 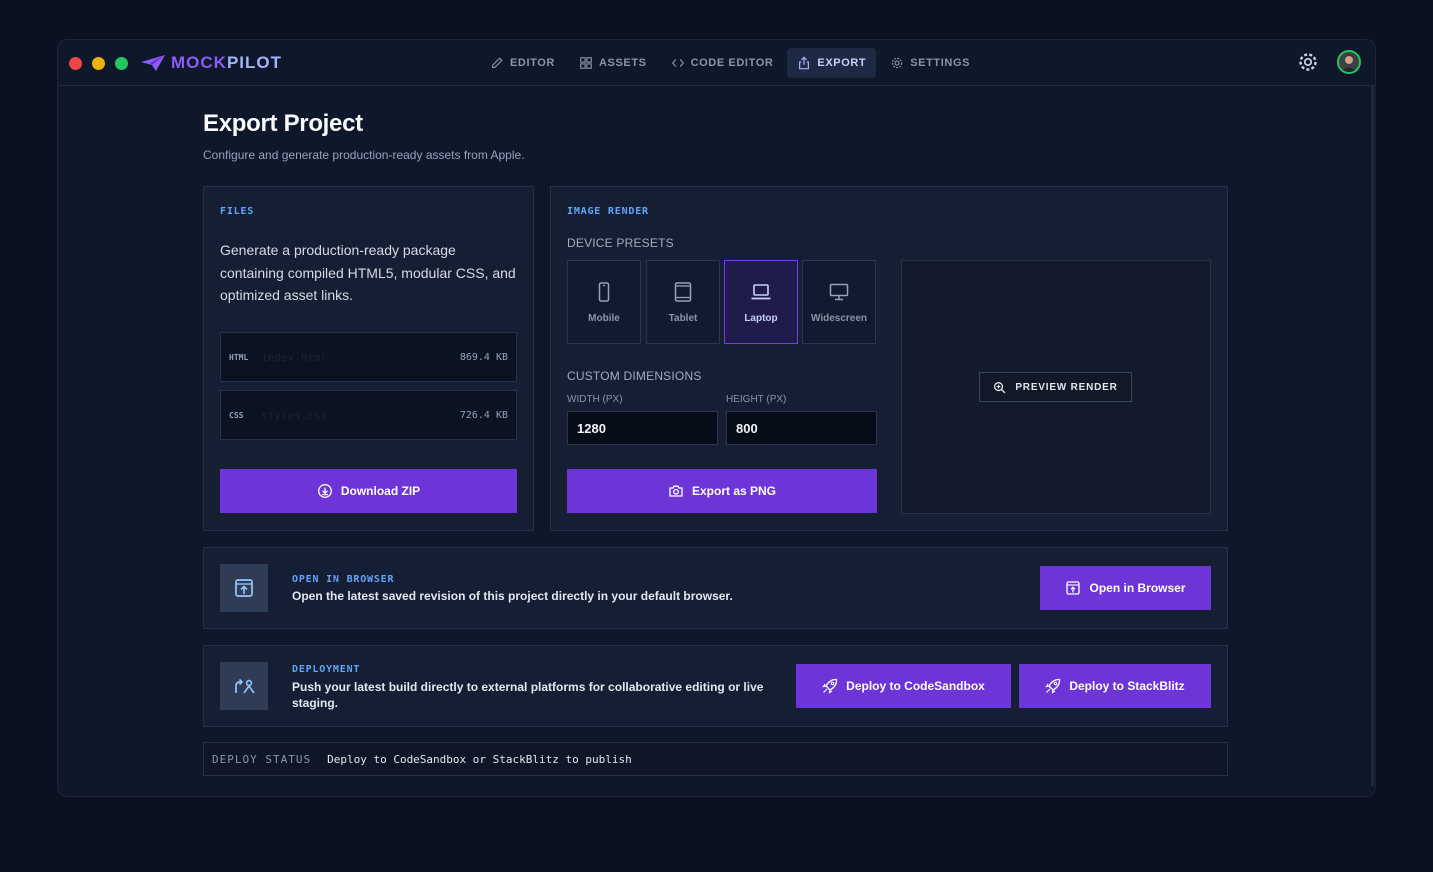 I want to click on preview-render-button: PREVIEW RENDER, so click(x=1055, y=387).